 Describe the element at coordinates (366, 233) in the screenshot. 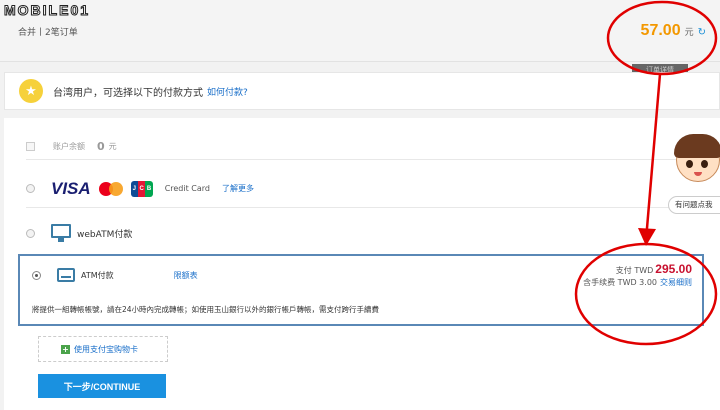

I see `webatm-row: webATM付款` at that location.